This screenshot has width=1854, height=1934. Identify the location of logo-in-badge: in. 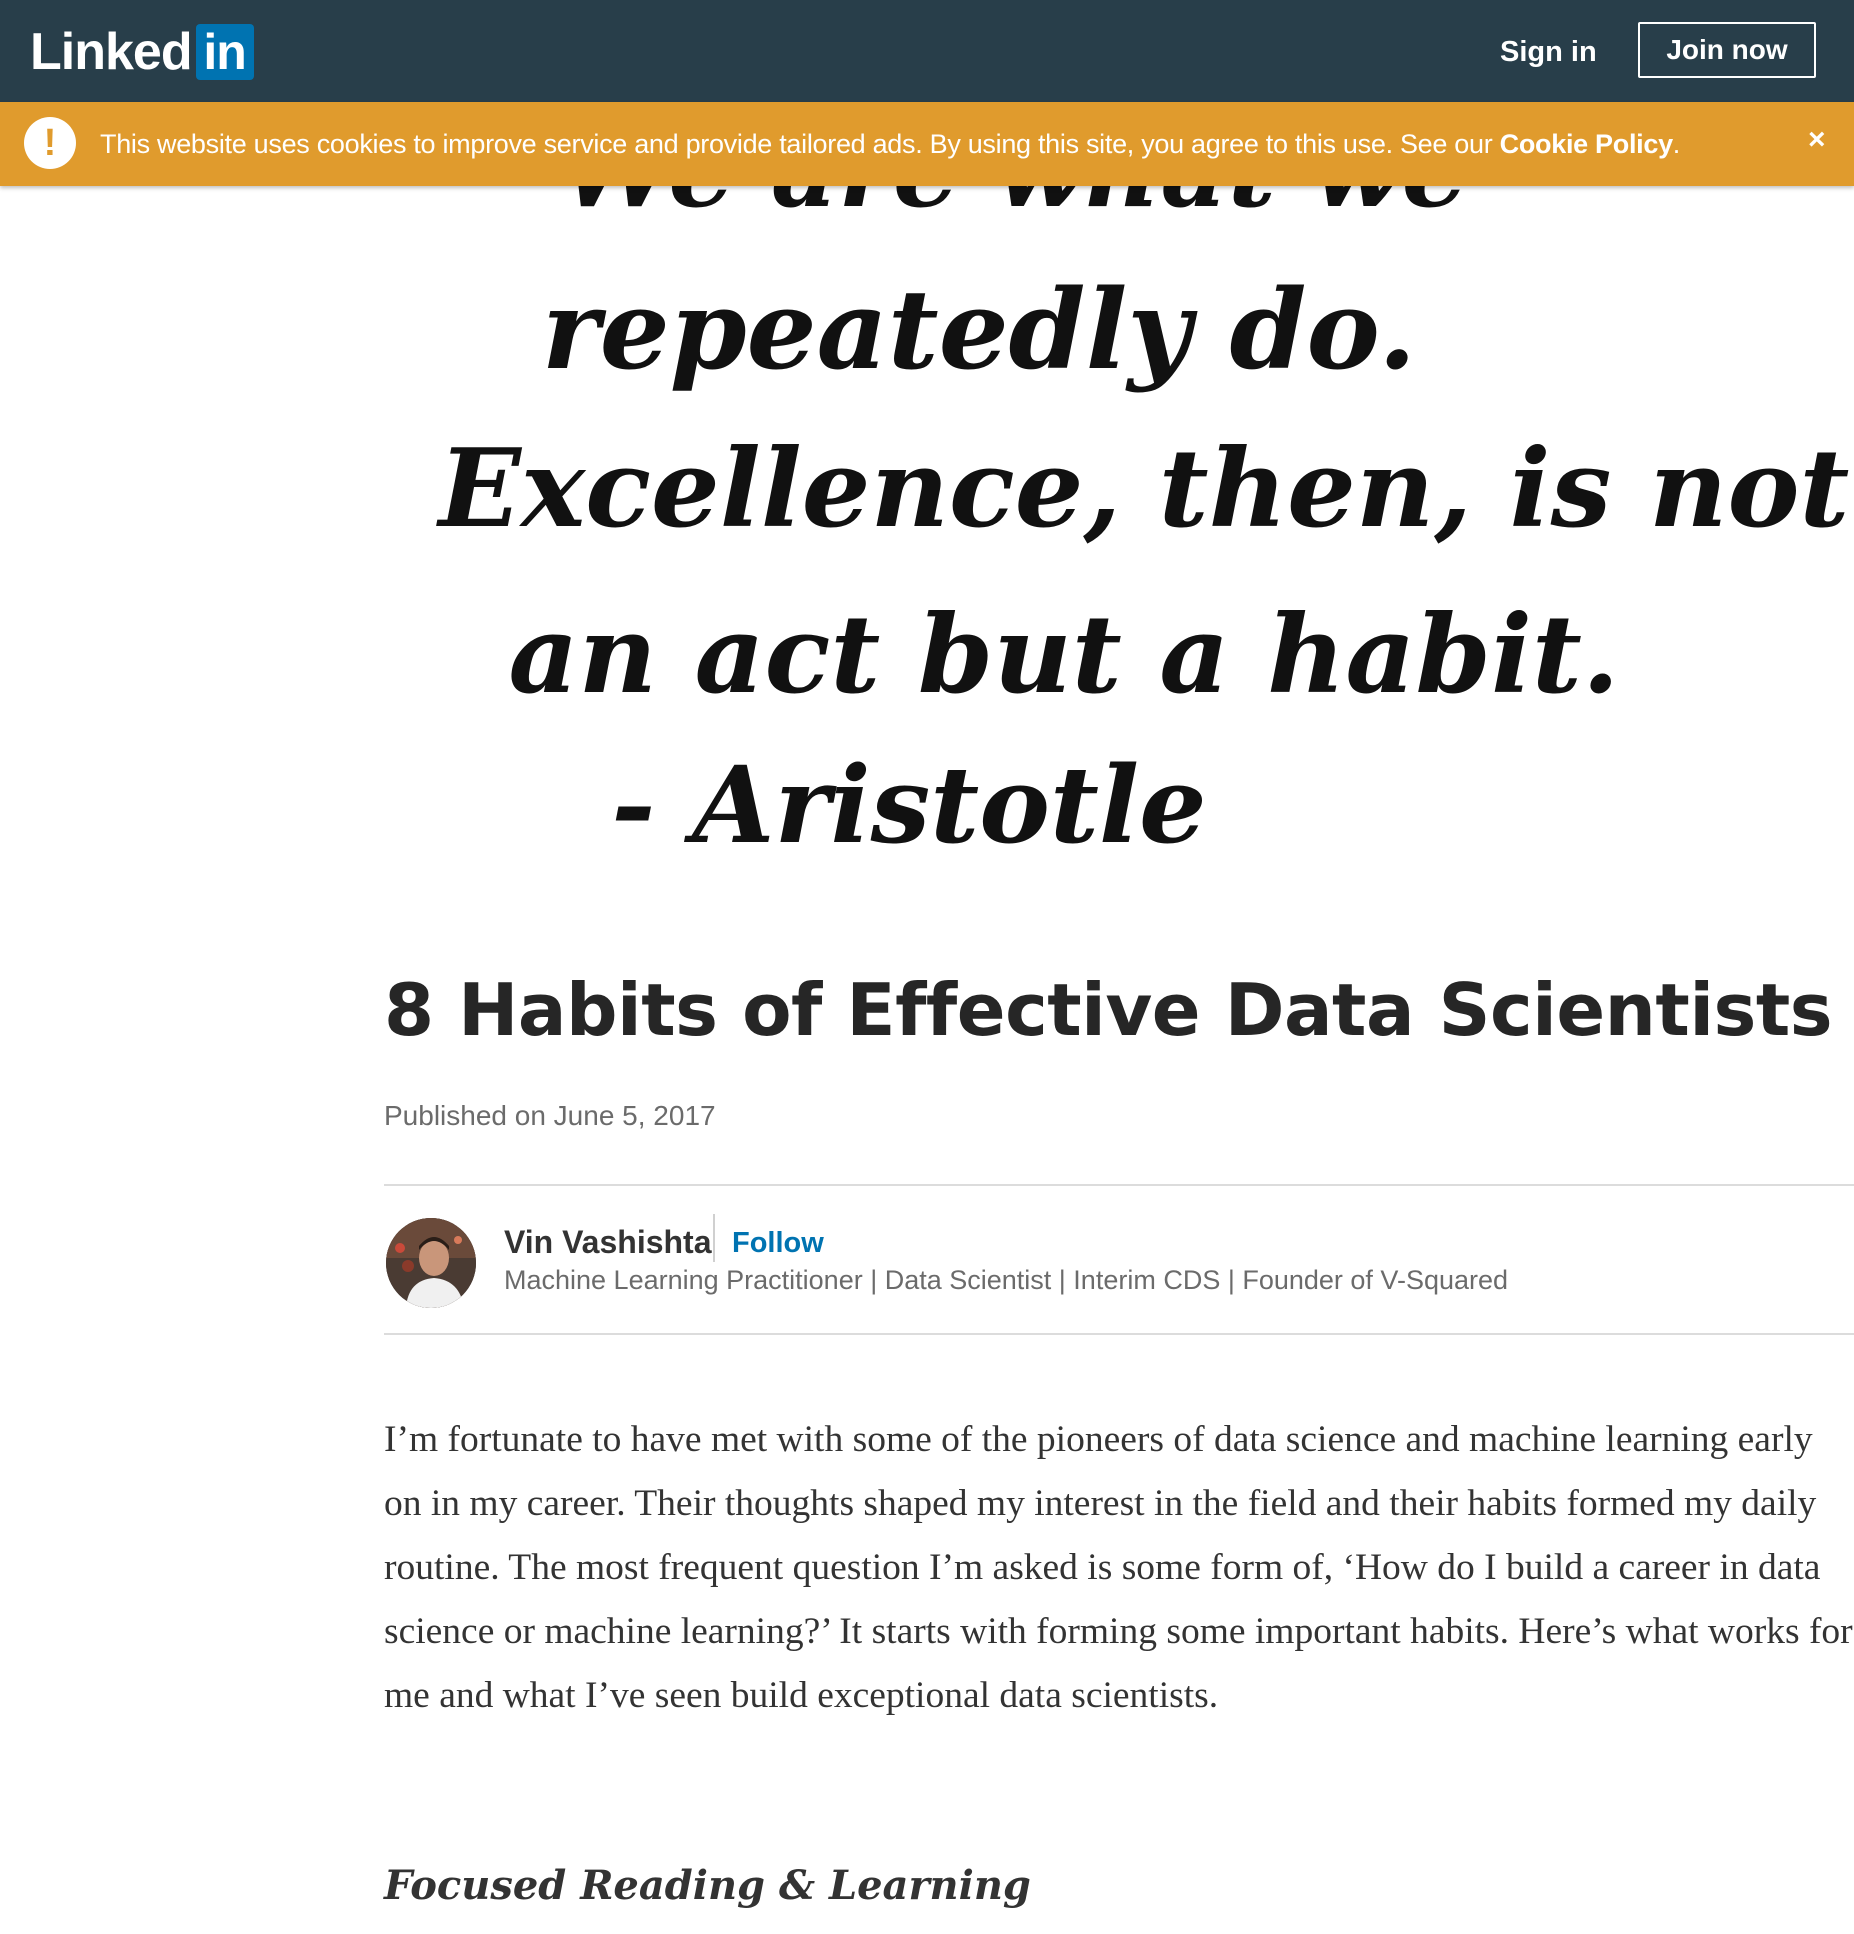
(224, 52).